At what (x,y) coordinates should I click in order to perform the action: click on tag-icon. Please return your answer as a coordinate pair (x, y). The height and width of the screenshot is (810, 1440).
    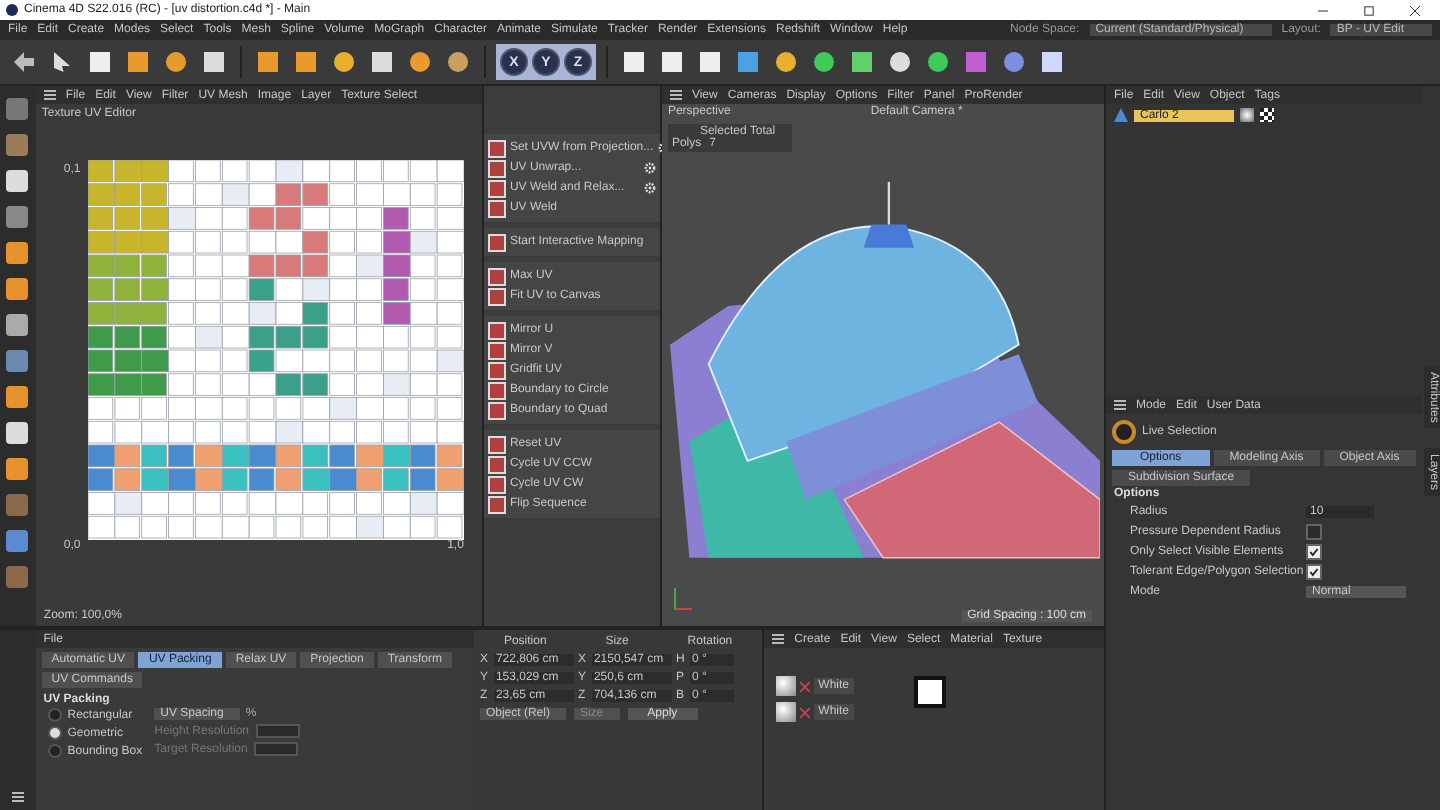
    Looking at the image, I should click on (1247, 115).